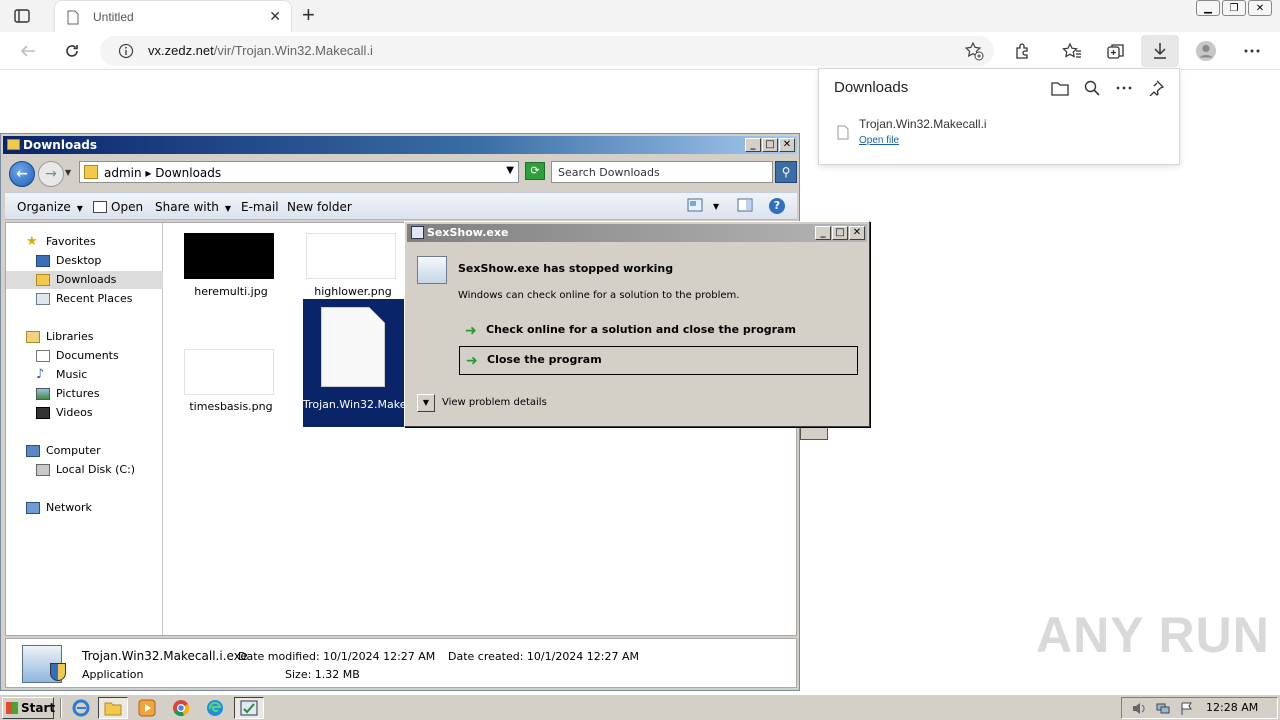  I want to click on file-name: Trojan.Win32.Makecall.i.exe, so click(379, 404).